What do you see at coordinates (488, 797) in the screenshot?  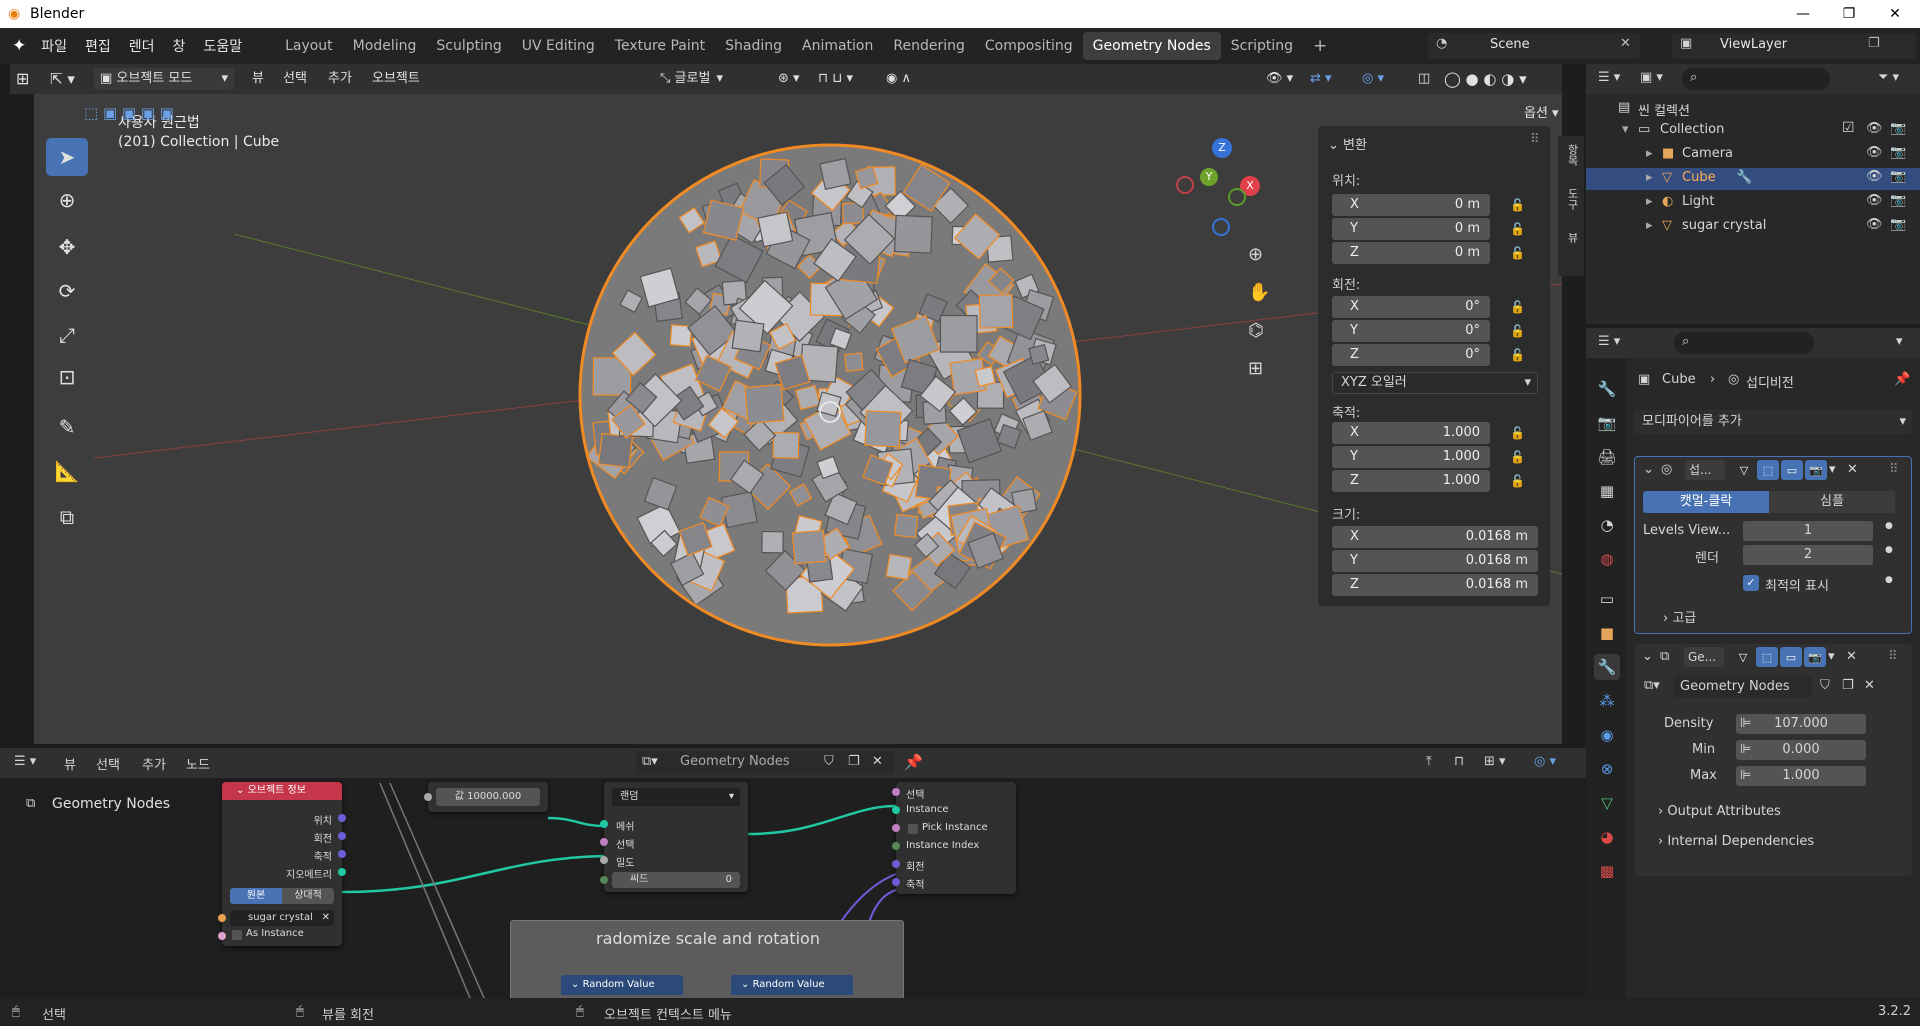 I see `value-field: 값 10000.000` at bounding box center [488, 797].